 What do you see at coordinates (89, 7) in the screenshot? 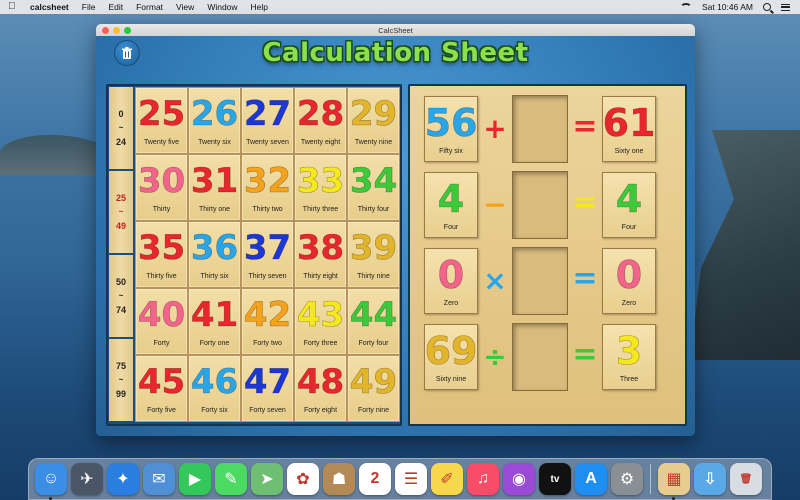
I see `menu-file: File` at bounding box center [89, 7].